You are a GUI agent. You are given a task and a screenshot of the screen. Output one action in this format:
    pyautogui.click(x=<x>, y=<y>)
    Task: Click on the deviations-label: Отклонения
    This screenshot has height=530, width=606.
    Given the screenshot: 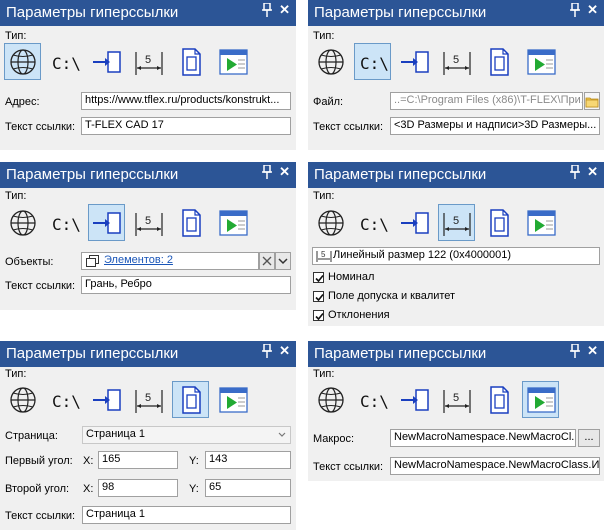 What is the action you would take?
    pyautogui.click(x=359, y=315)
    